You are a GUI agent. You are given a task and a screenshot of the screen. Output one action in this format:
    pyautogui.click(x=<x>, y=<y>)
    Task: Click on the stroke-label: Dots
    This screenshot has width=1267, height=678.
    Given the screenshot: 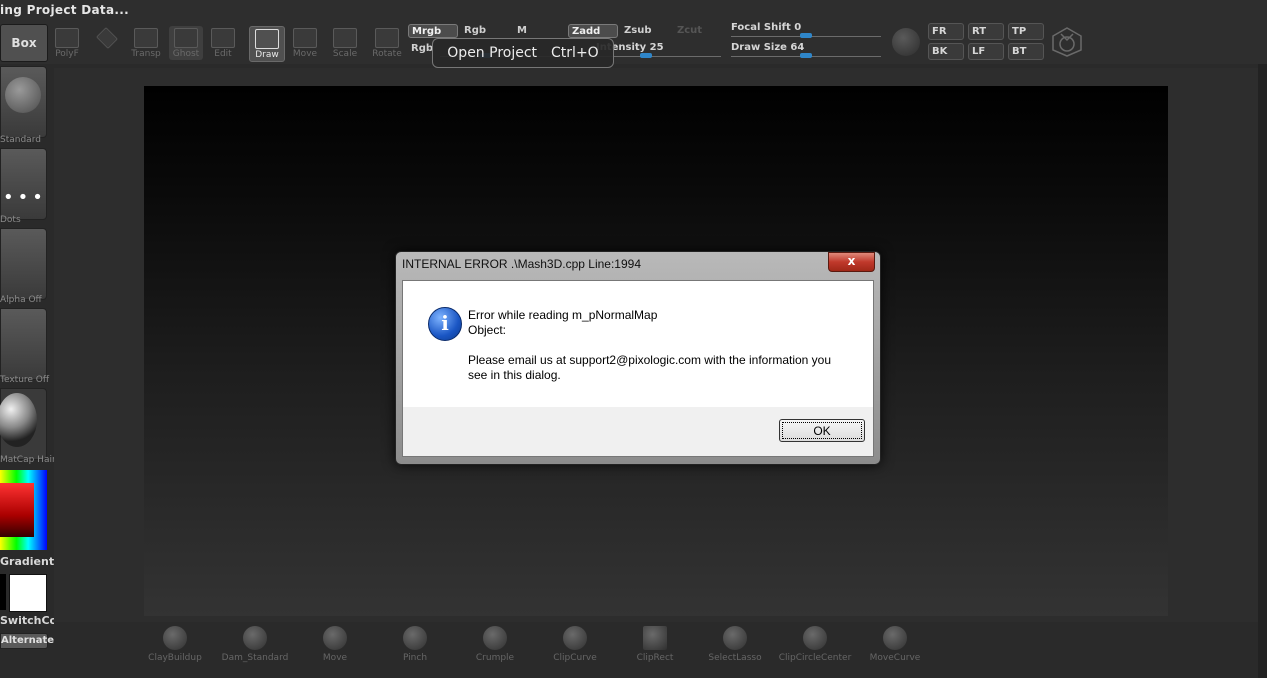 What is the action you would take?
    pyautogui.click(x=10, y=220)
    